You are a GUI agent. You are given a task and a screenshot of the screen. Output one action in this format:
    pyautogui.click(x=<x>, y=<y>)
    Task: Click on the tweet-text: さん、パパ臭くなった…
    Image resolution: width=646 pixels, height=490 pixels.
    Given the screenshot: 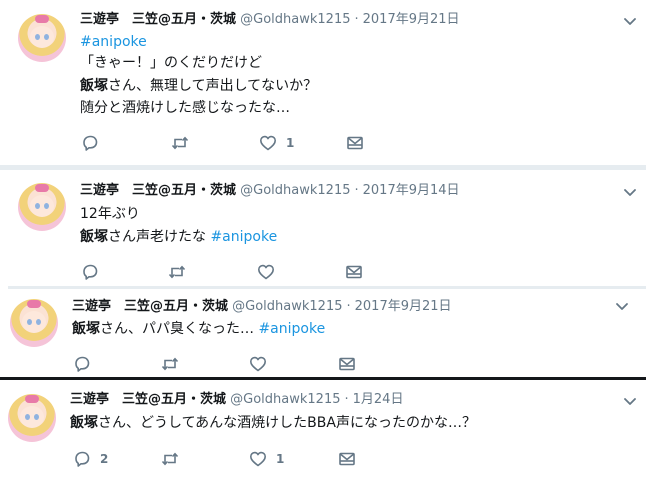 What is the action you would take?
    pyautogui.click(x=177, y=329)
    